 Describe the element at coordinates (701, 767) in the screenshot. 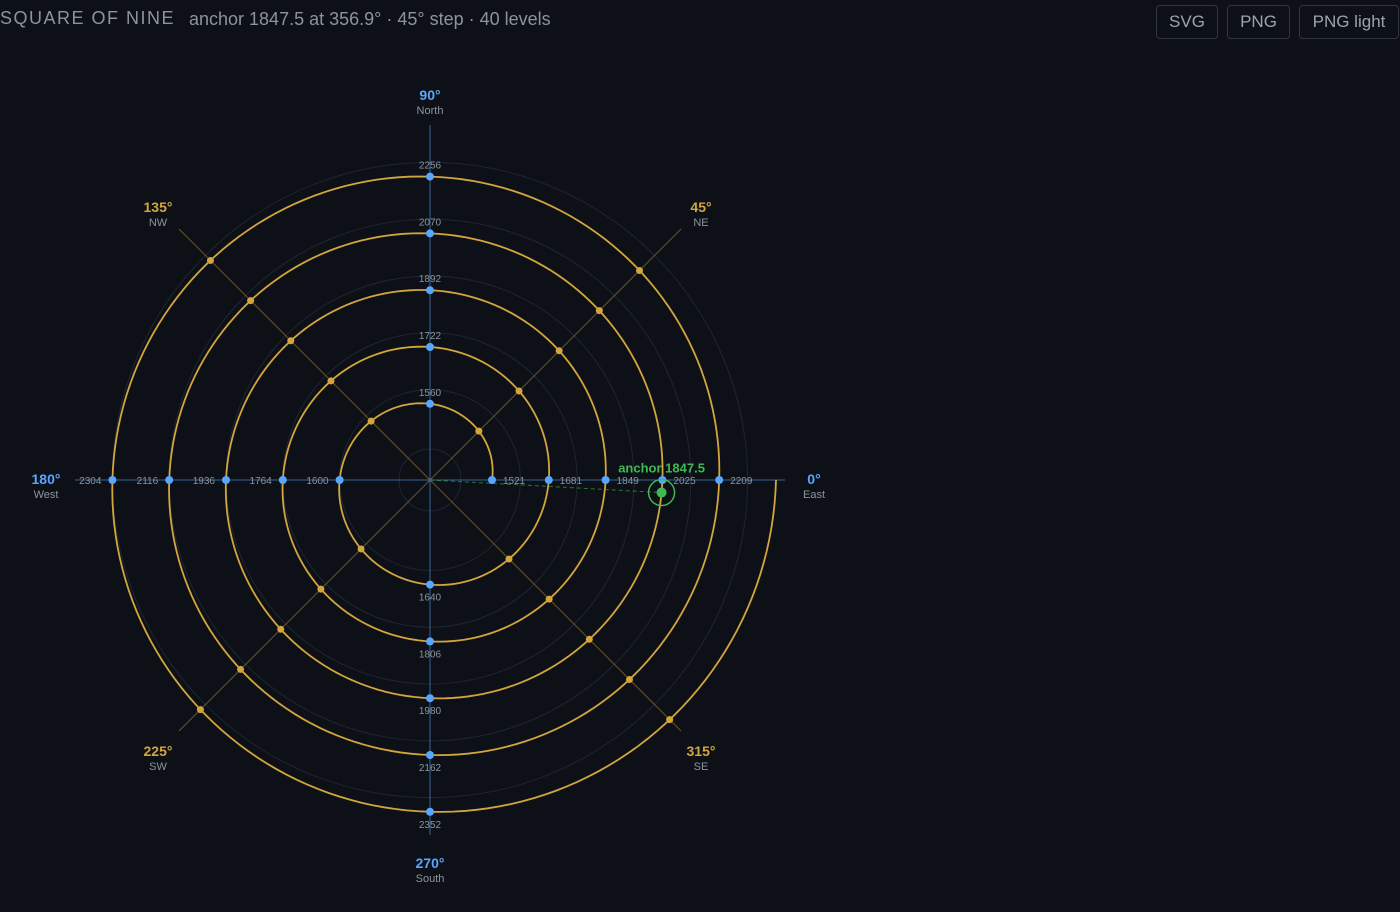

I see `direction-name-label: SE` at that location.